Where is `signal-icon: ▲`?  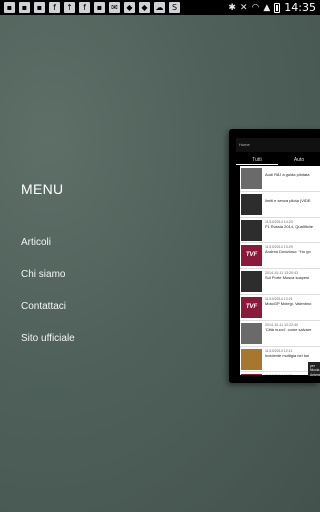 signal-icon: ▲ is located at coordinates (267, 7).